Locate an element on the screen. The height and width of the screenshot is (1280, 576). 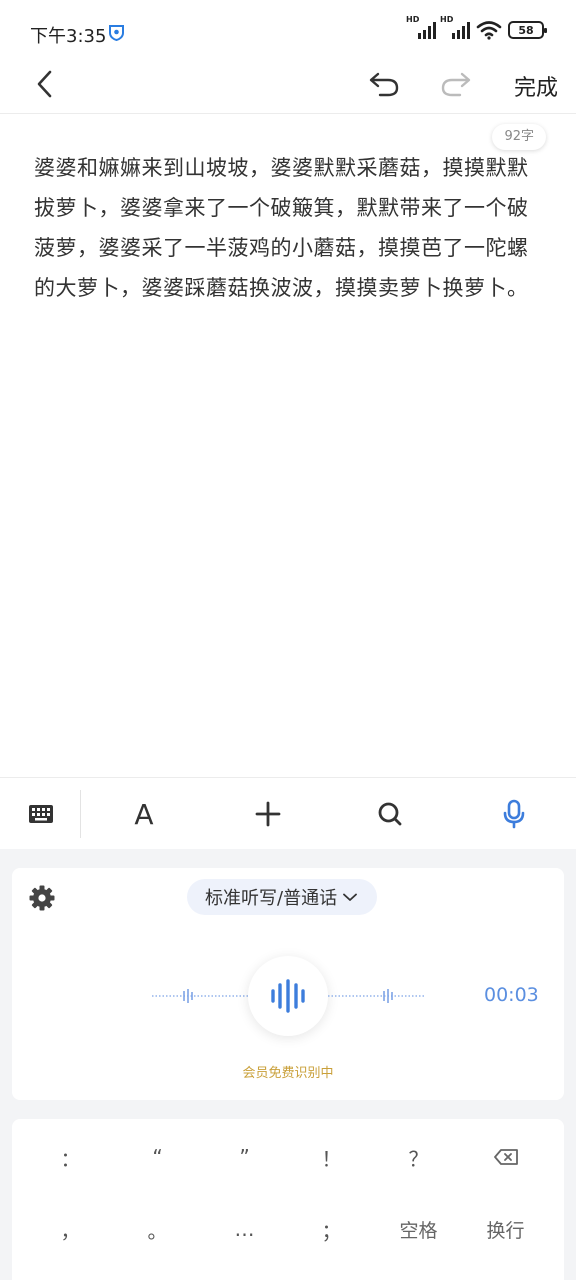
word-count-badge: 92字 is located at coordinates (519, 137).